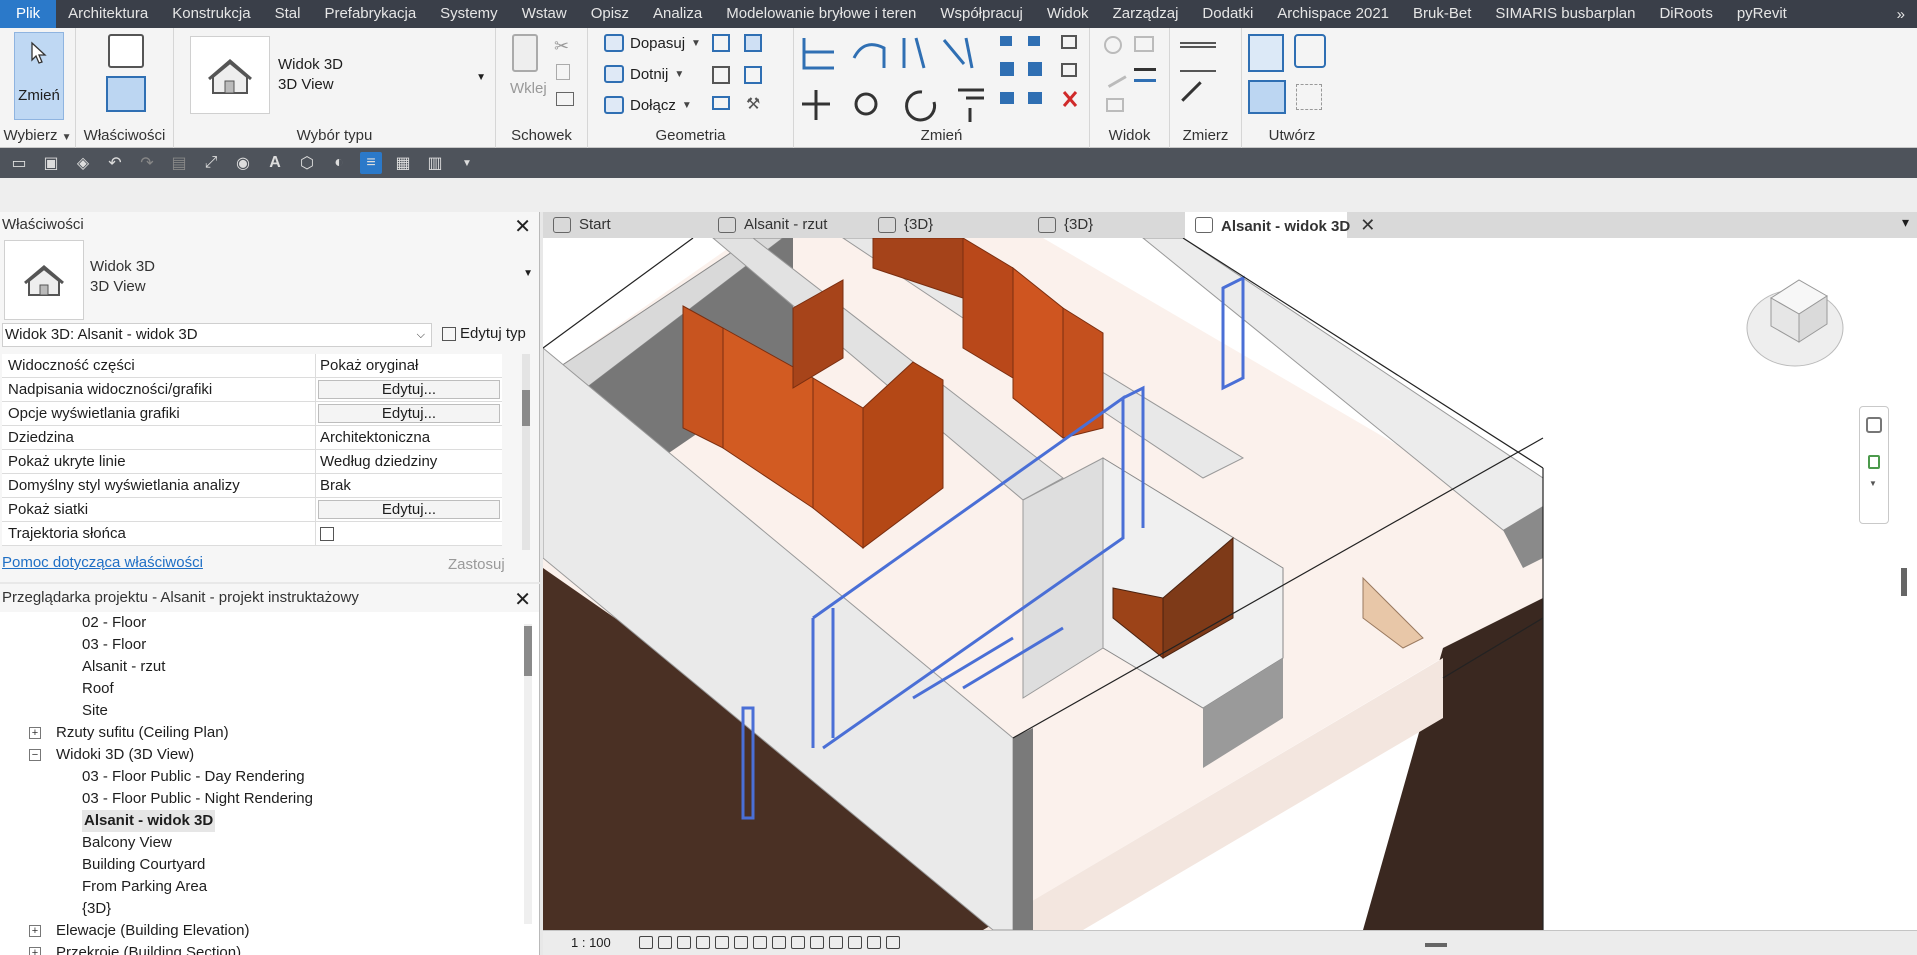 The image size is (1917, 955). What do you see at coordinates (403, 163) in the screenshot?
I see `close-hidden-icon: ▦` at bounding box center [403, 163].